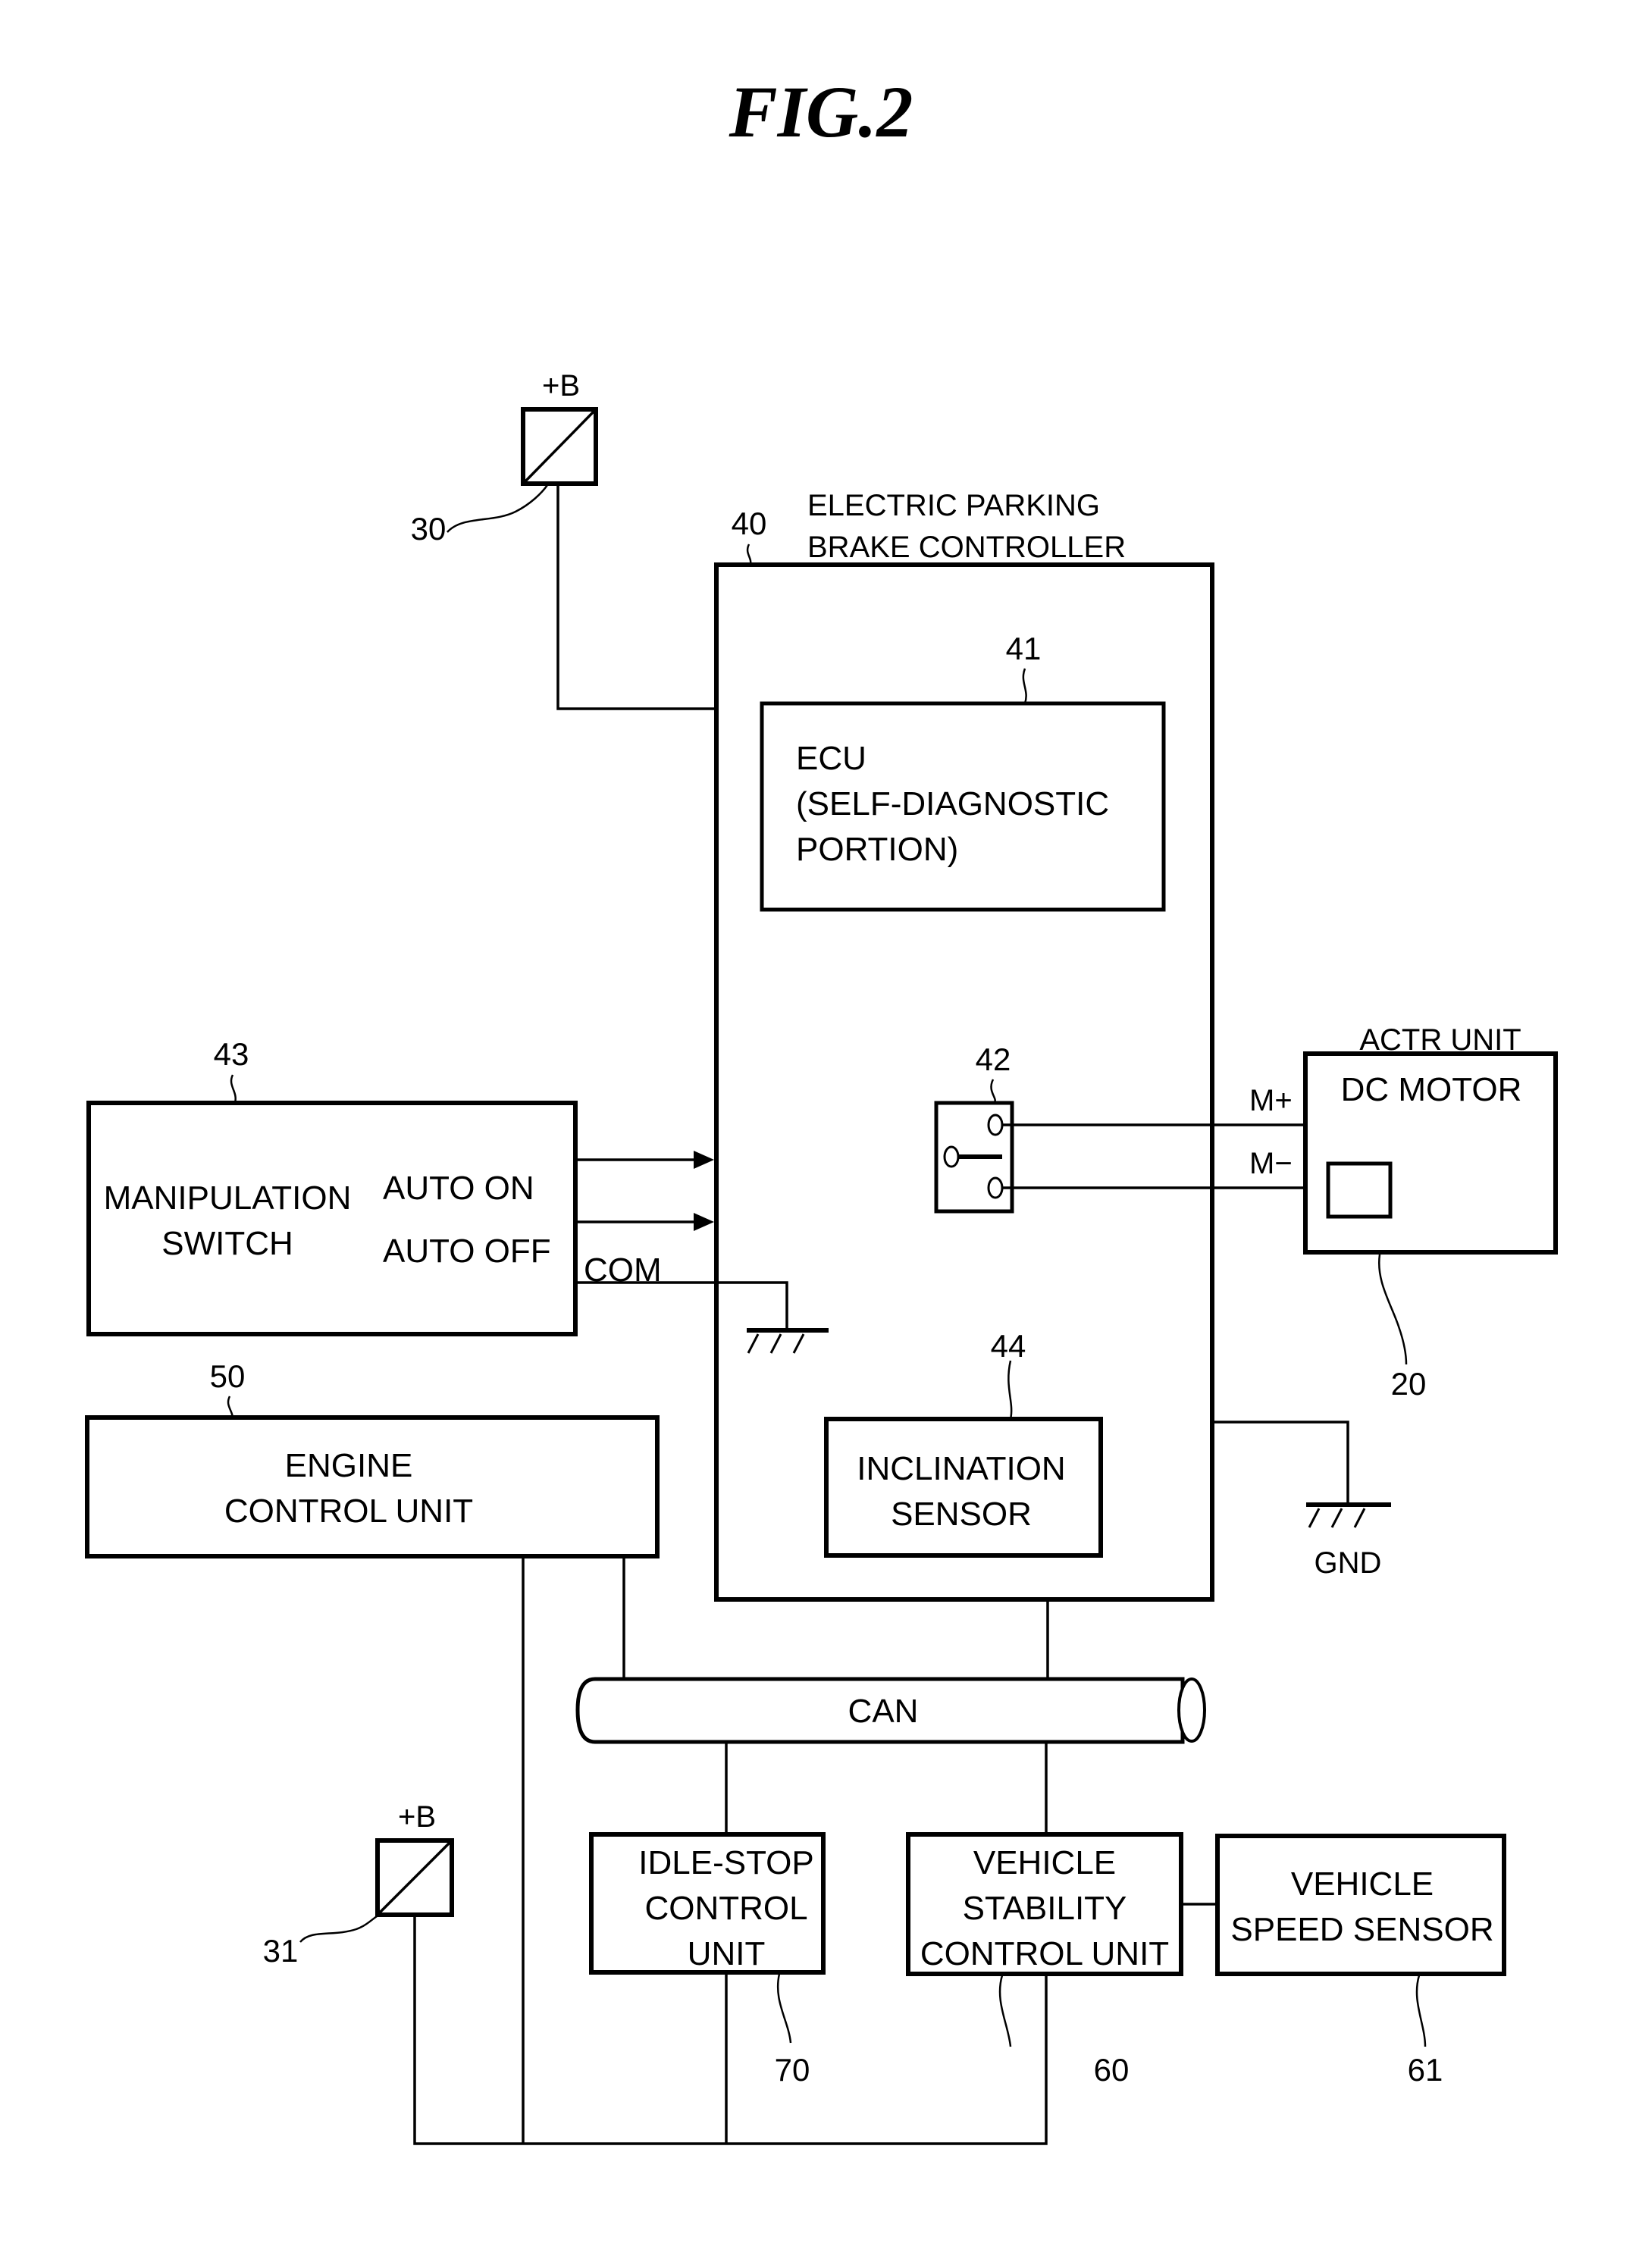 The height and width of the screenshot is (2268, 1642). I want to click on ref-44: 44, so click(1008, 1346).